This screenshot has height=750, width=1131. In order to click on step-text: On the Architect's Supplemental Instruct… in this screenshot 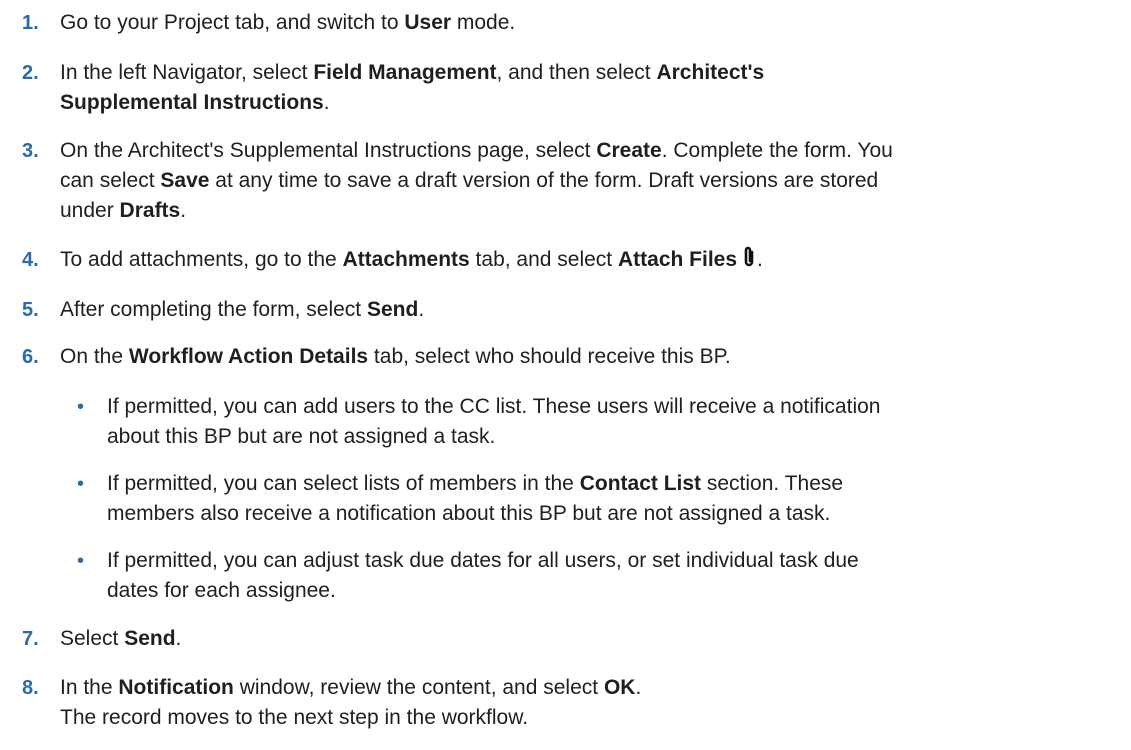, I will do `click(476, 180)`.